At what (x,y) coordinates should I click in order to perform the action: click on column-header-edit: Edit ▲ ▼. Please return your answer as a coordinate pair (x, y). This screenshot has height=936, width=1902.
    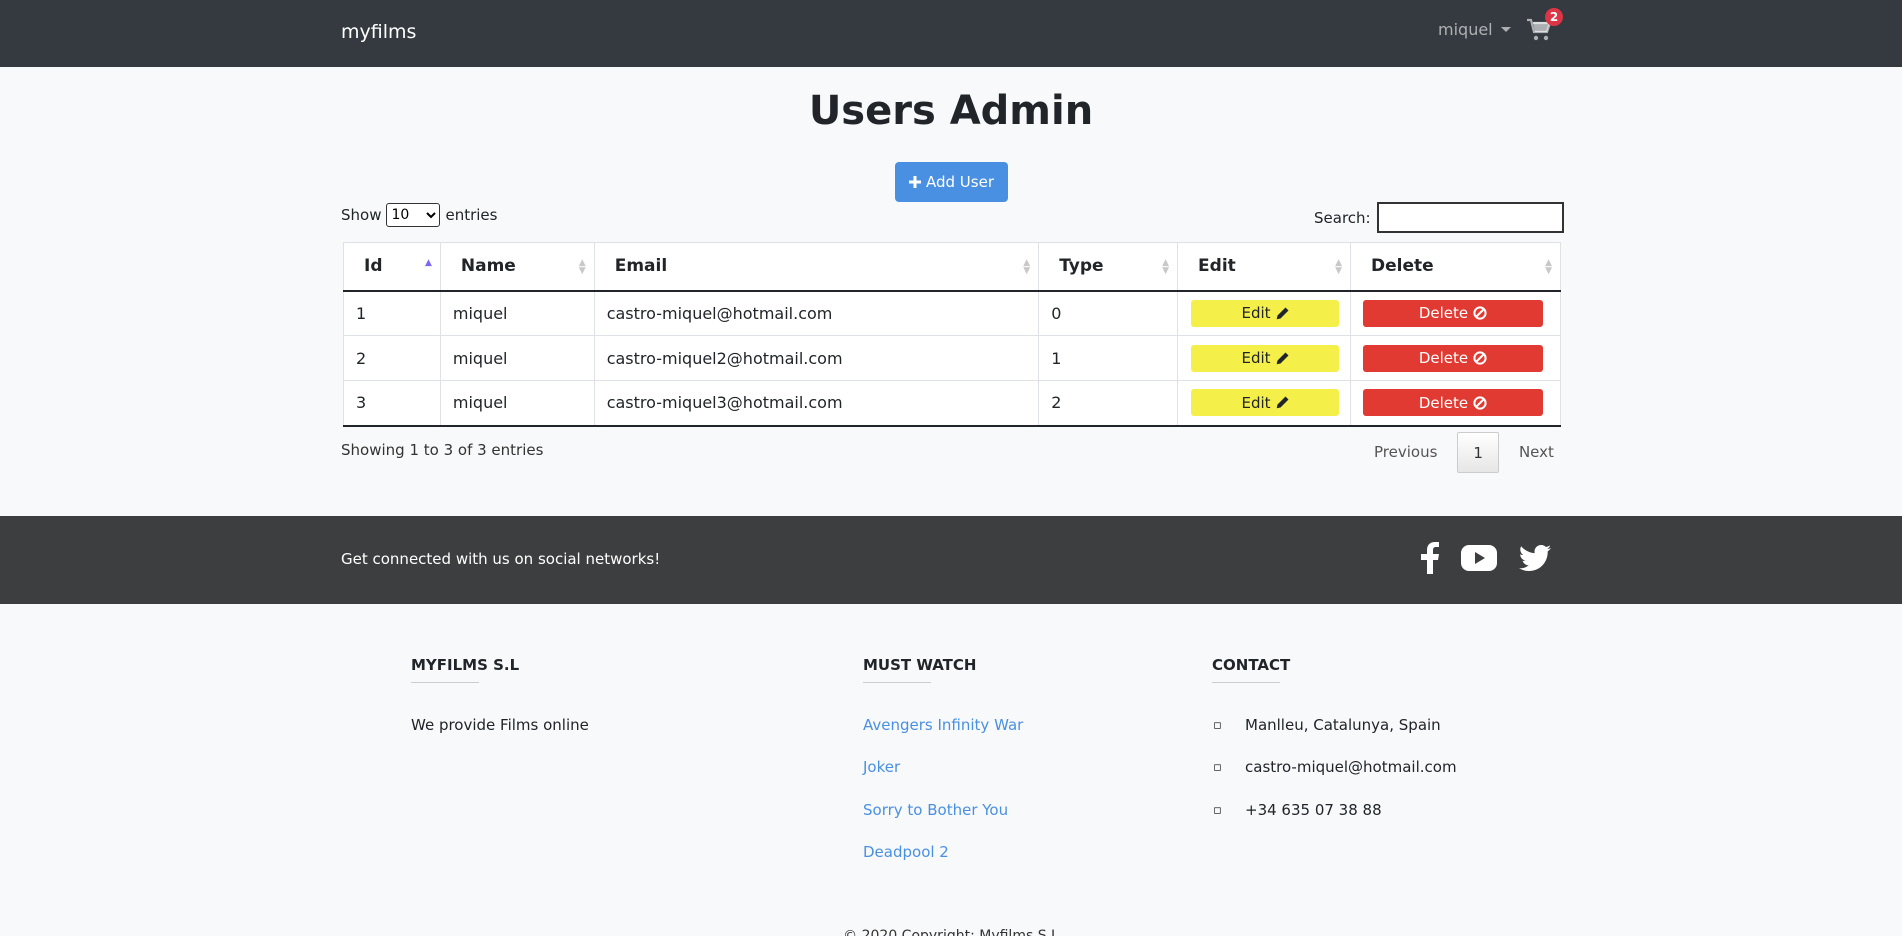
    Looking at the image, I should click on (1264, 267).